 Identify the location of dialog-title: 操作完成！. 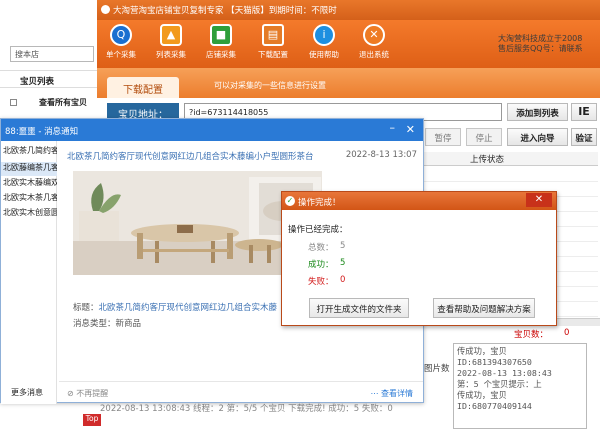
(319, 203).